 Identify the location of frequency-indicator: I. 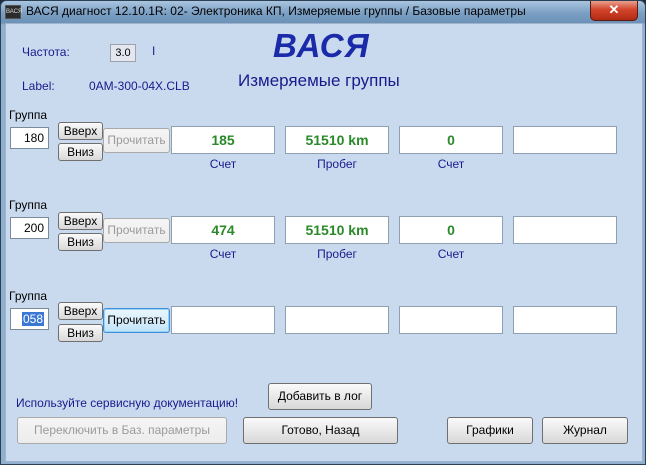
(154, 51).